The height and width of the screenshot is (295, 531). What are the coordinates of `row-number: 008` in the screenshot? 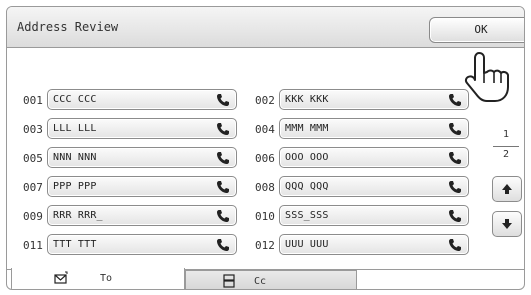 It's located at (265, 187).